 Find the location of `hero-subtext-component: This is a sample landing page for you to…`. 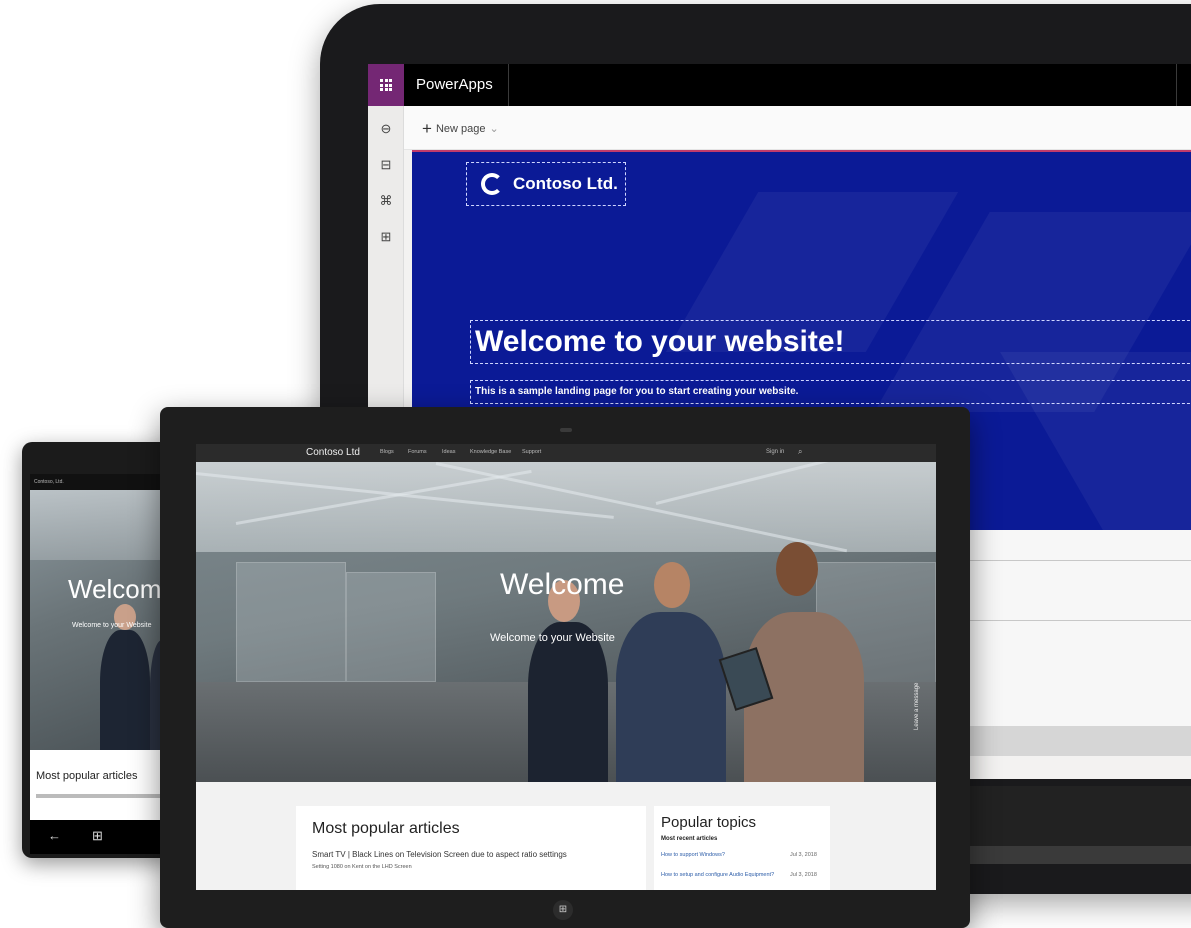

hero-subtext-component: This is a sample landing page for you to… is located at coordinates (830, 392).